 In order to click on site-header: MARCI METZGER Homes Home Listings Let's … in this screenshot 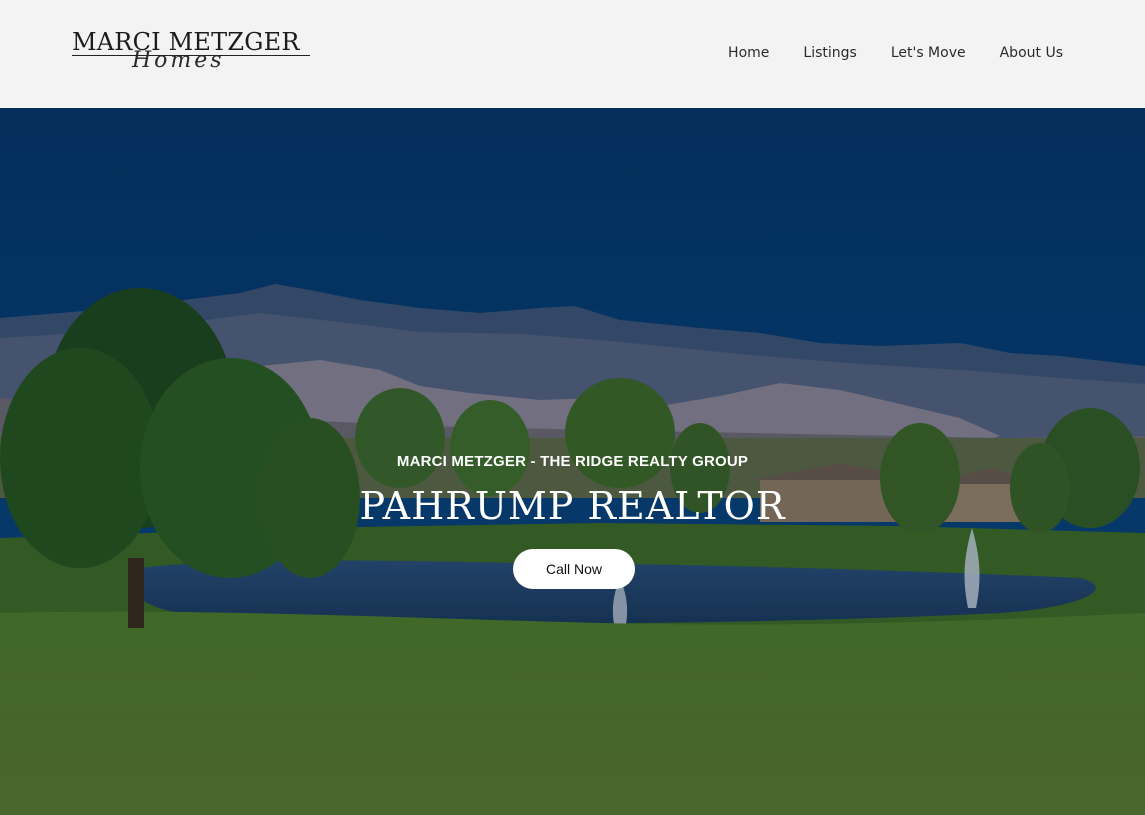, I will do `click(572, 54)`.